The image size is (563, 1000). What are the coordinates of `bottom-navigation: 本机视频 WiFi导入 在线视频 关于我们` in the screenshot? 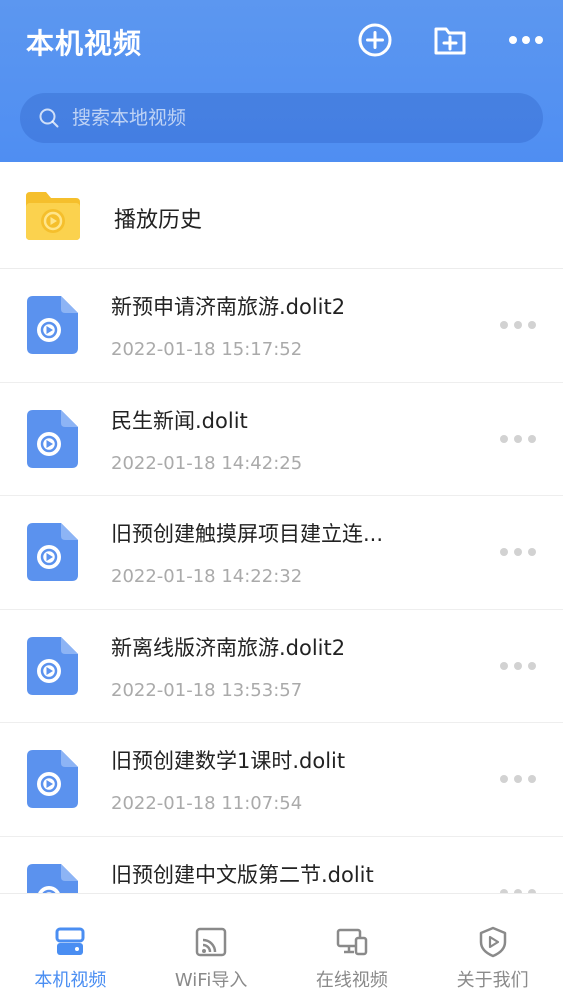 It's located at (281, 946).